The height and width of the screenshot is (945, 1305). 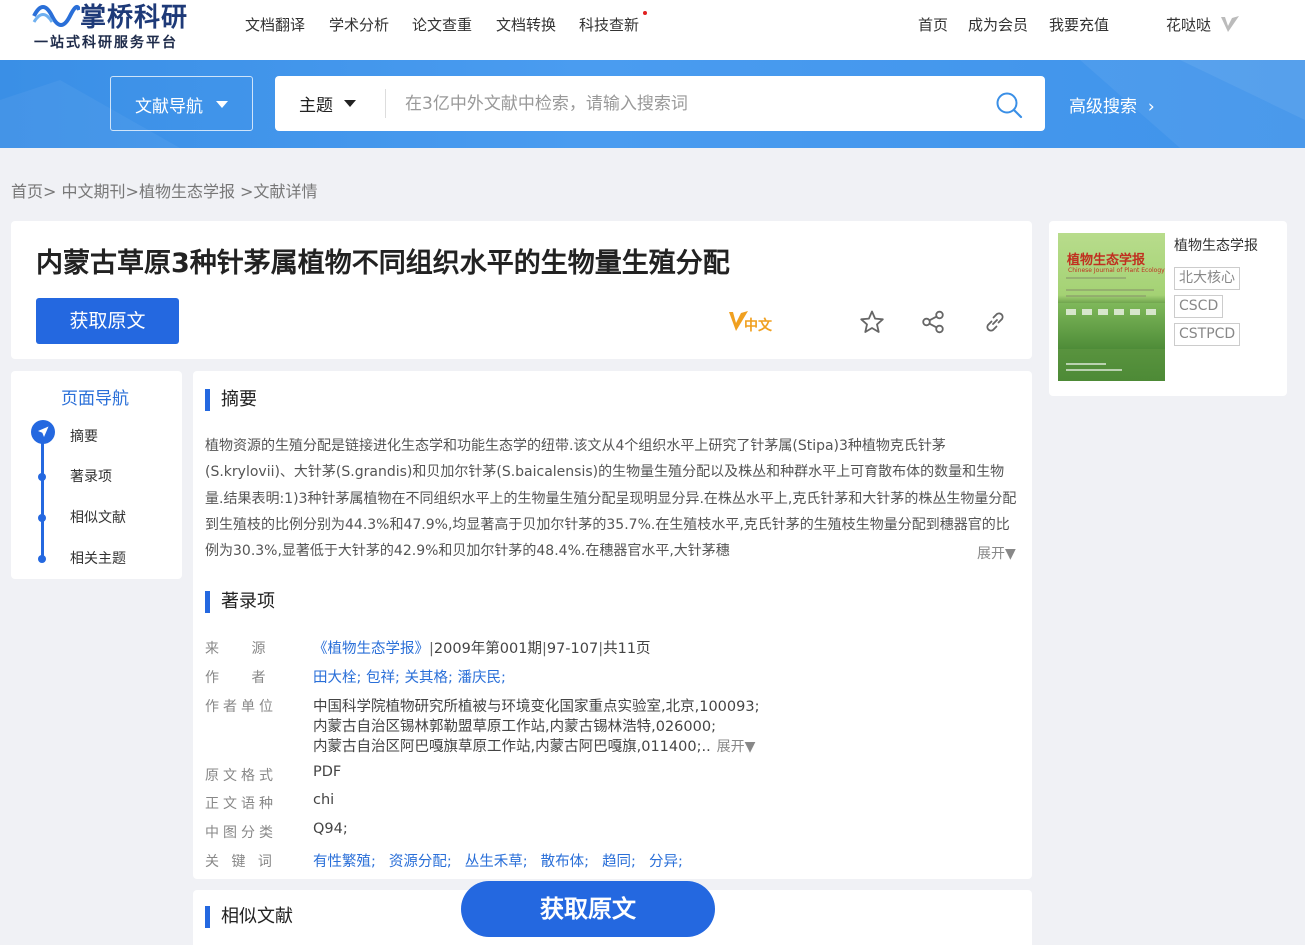 I want to click on nav-doc-convert: 文档转换, so click(x=526, y=24).